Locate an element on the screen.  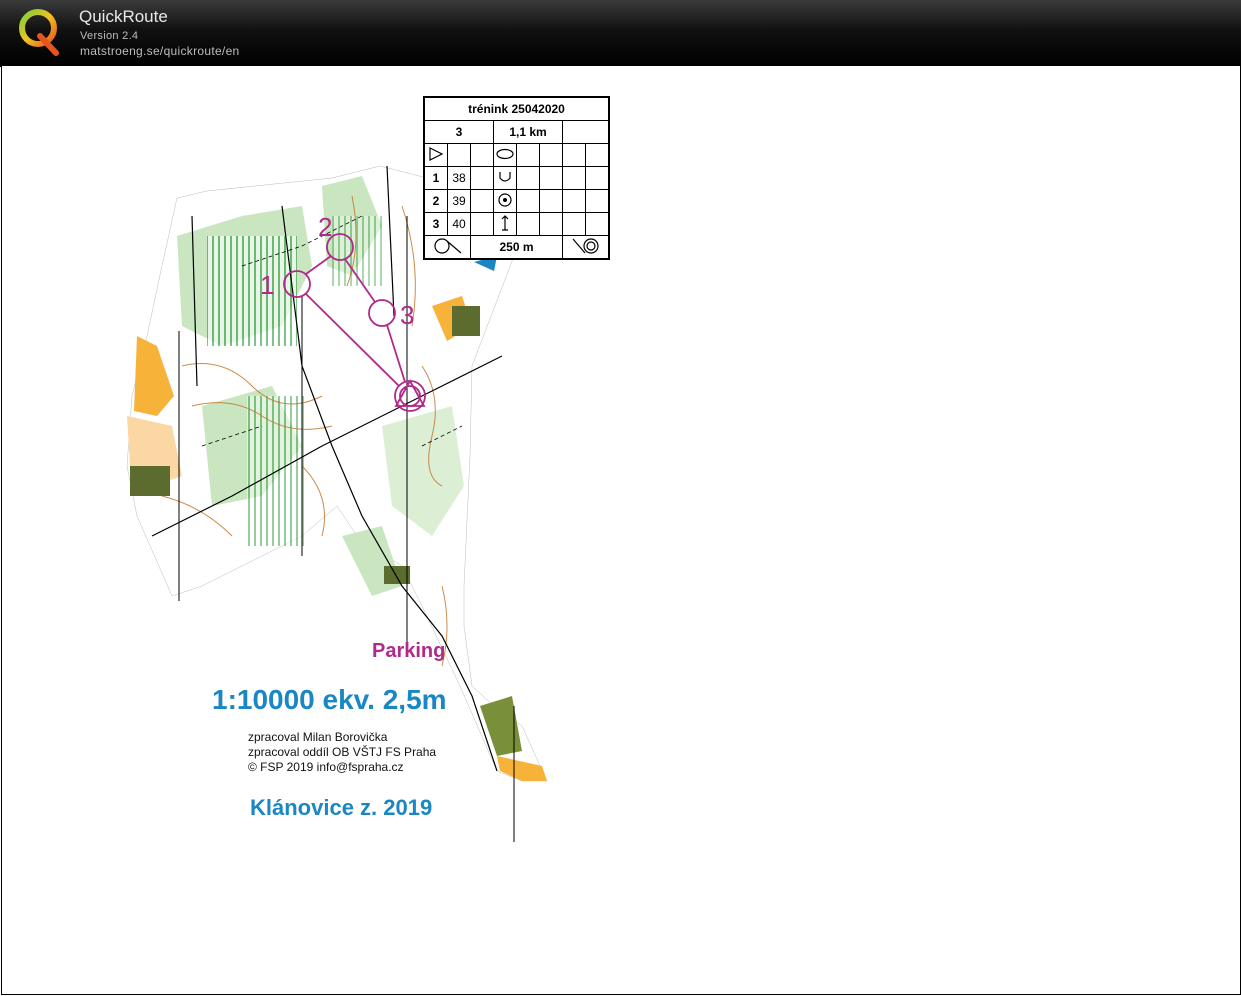
control-number: 2 is located at coordinates (436, 201).